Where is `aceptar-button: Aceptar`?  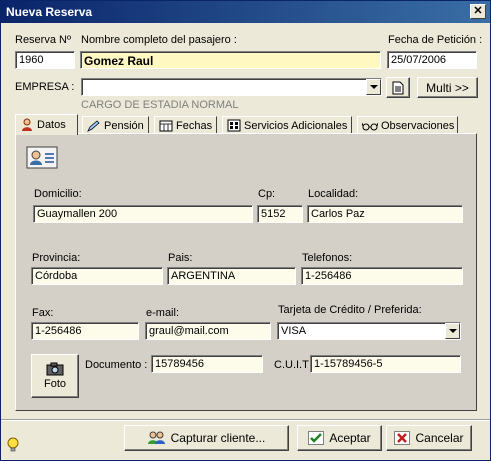
aceptar-button: Aceptar is located at coordinates (339, 438).